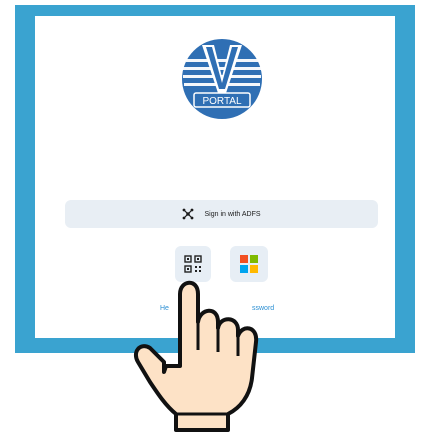 This screenshot has height=432, width=430. I want to click on pointing-hand-icon, so click(196, 356).